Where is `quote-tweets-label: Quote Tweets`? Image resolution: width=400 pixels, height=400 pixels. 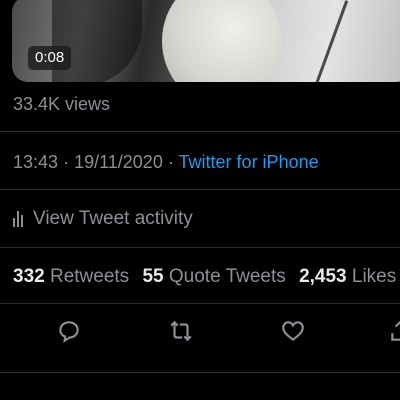
quote-tweets-label: Quote Tweets is located at coordinates (227, 276).